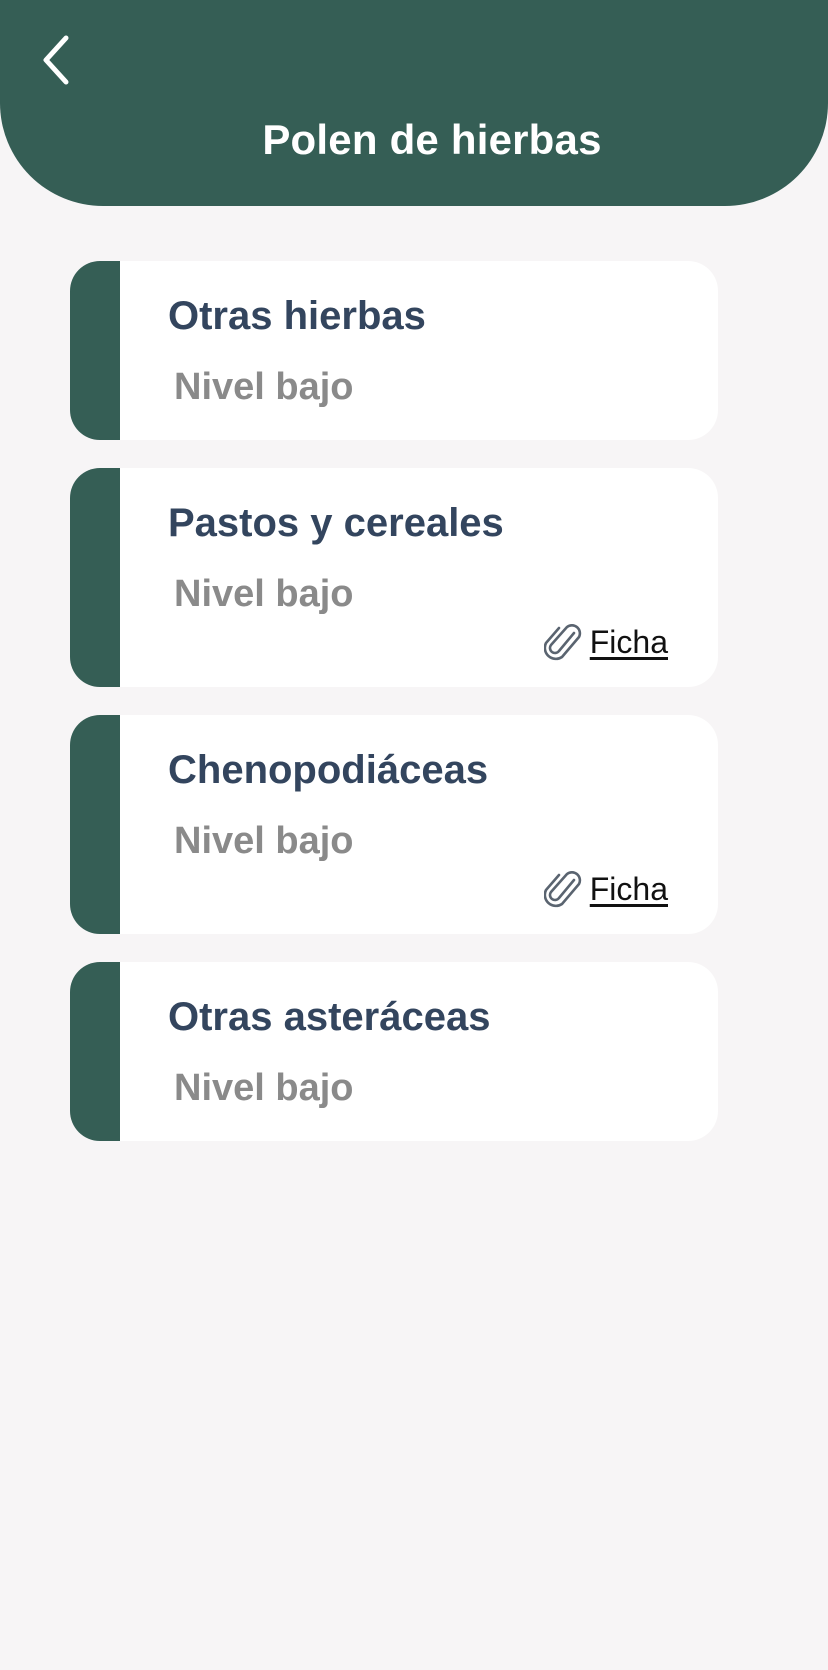 This screenshot has width=828, height=1670. What do you see at coordinates (329, 1017) in the screenshot?
I see `pollen-name: Otras asteráceas` at bounding box center [329, 1017].